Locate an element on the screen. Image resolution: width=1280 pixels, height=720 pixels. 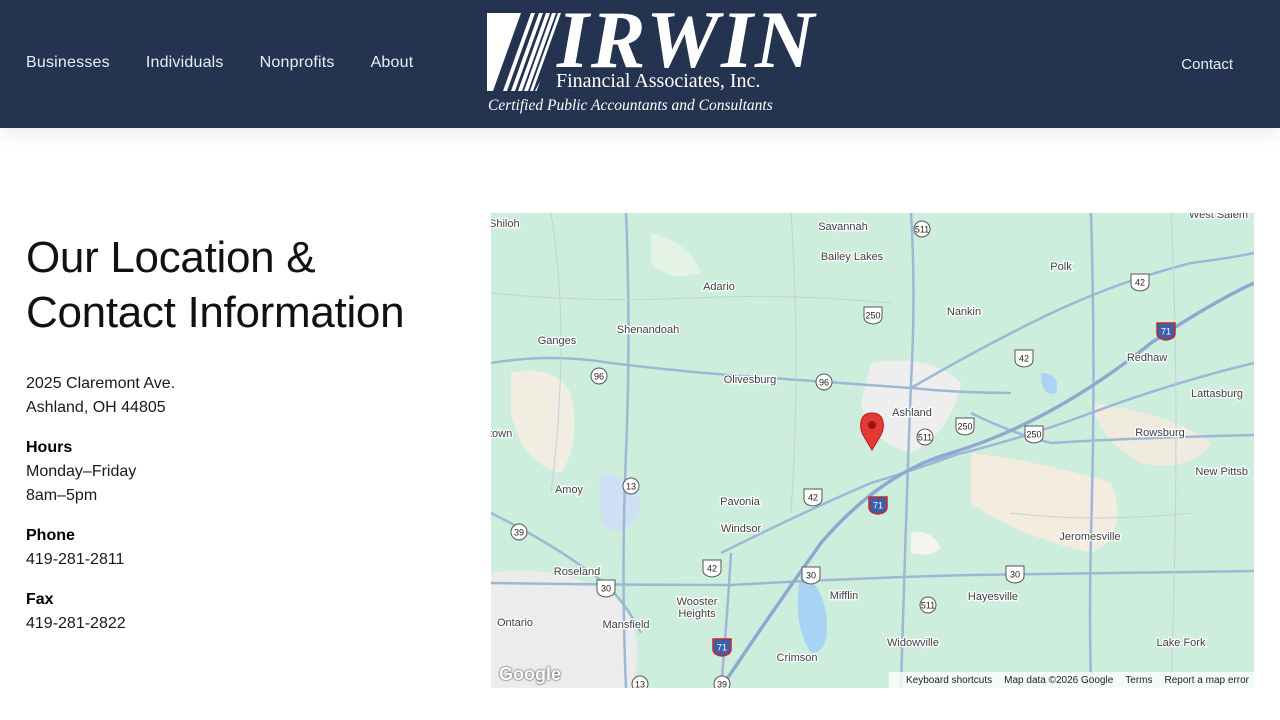
route-shield: 39 is located at coordinates (519, 532).